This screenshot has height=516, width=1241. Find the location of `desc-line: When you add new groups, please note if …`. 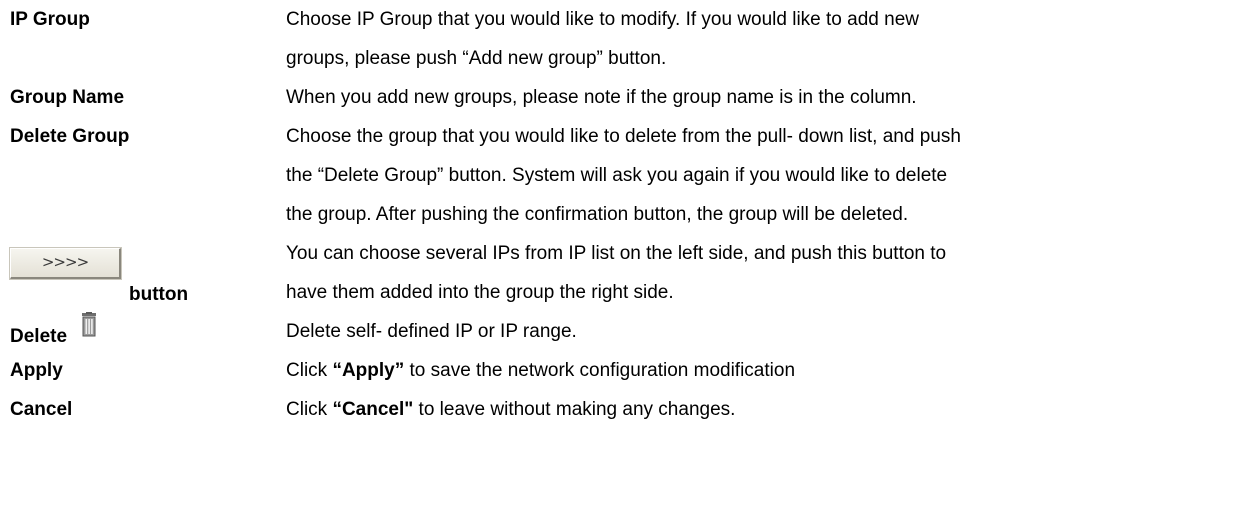

desc-line: When you add new groups, please note if … is located at coordinates (601, 97).